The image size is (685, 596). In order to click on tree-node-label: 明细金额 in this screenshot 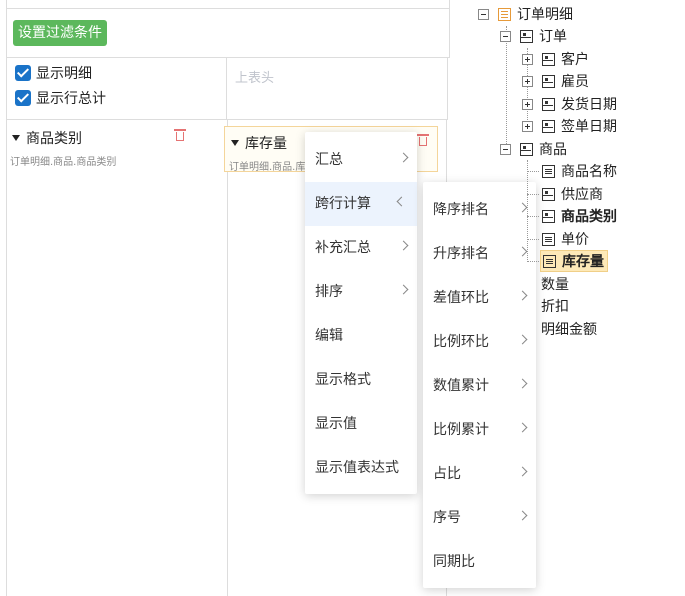, I will do `click(569, 330)`.